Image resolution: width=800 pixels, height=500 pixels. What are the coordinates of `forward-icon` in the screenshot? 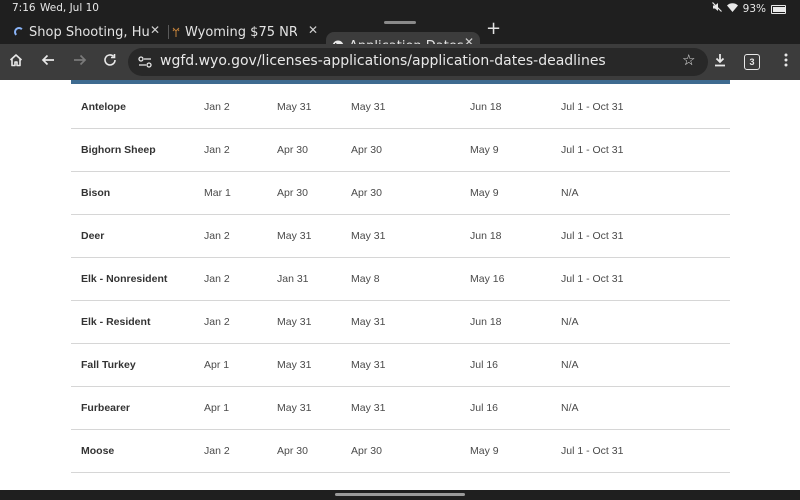 It's located at (80, 62).